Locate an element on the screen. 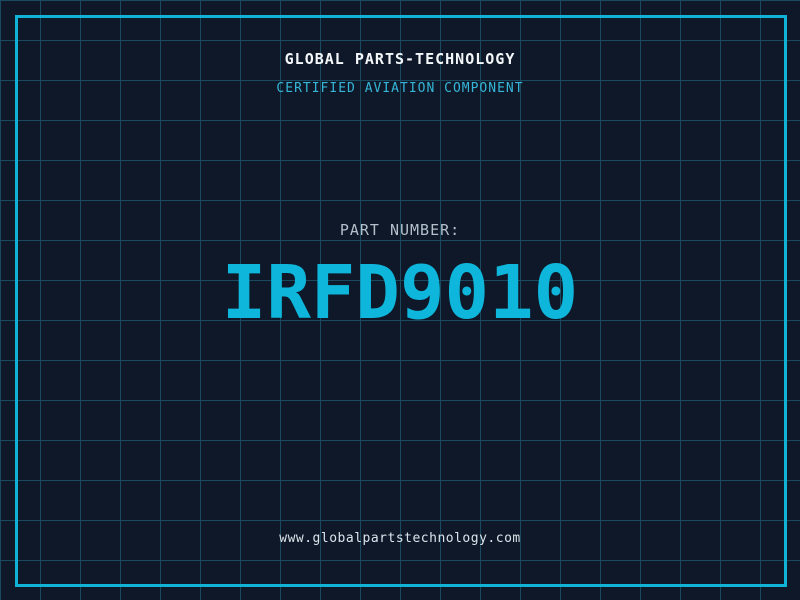  certification-subtitle: CERTIFIED AVIATION COMPONENT is located at coordinates (400, 88).